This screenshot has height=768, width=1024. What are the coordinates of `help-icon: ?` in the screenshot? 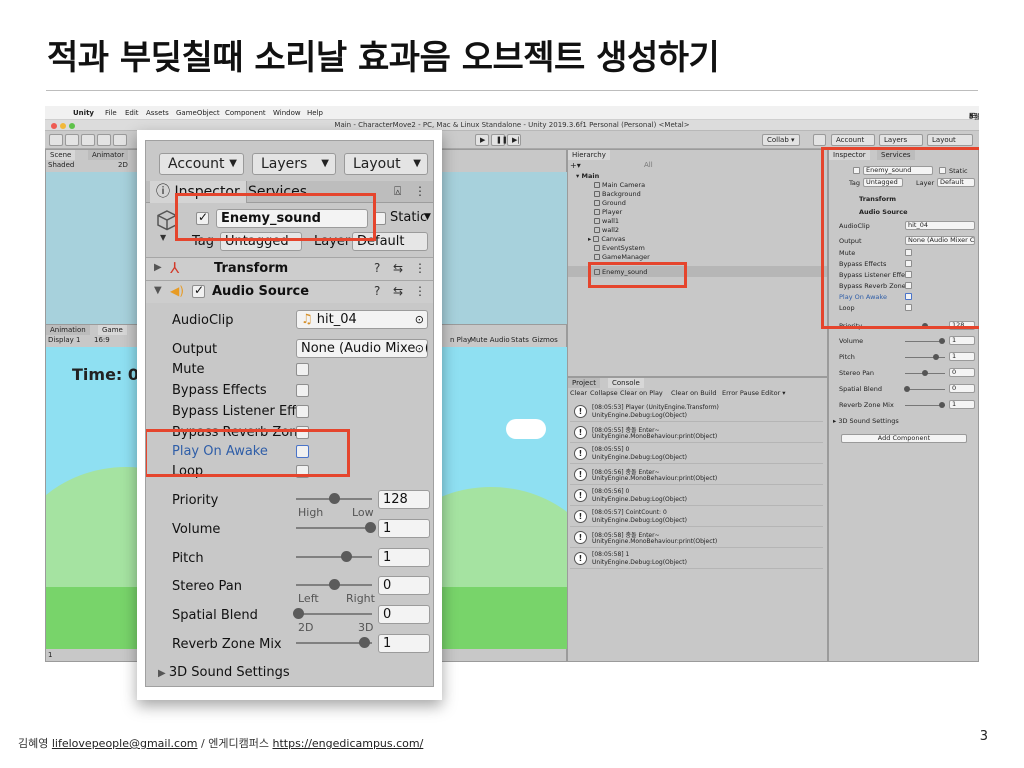 It's located at (377, 291).